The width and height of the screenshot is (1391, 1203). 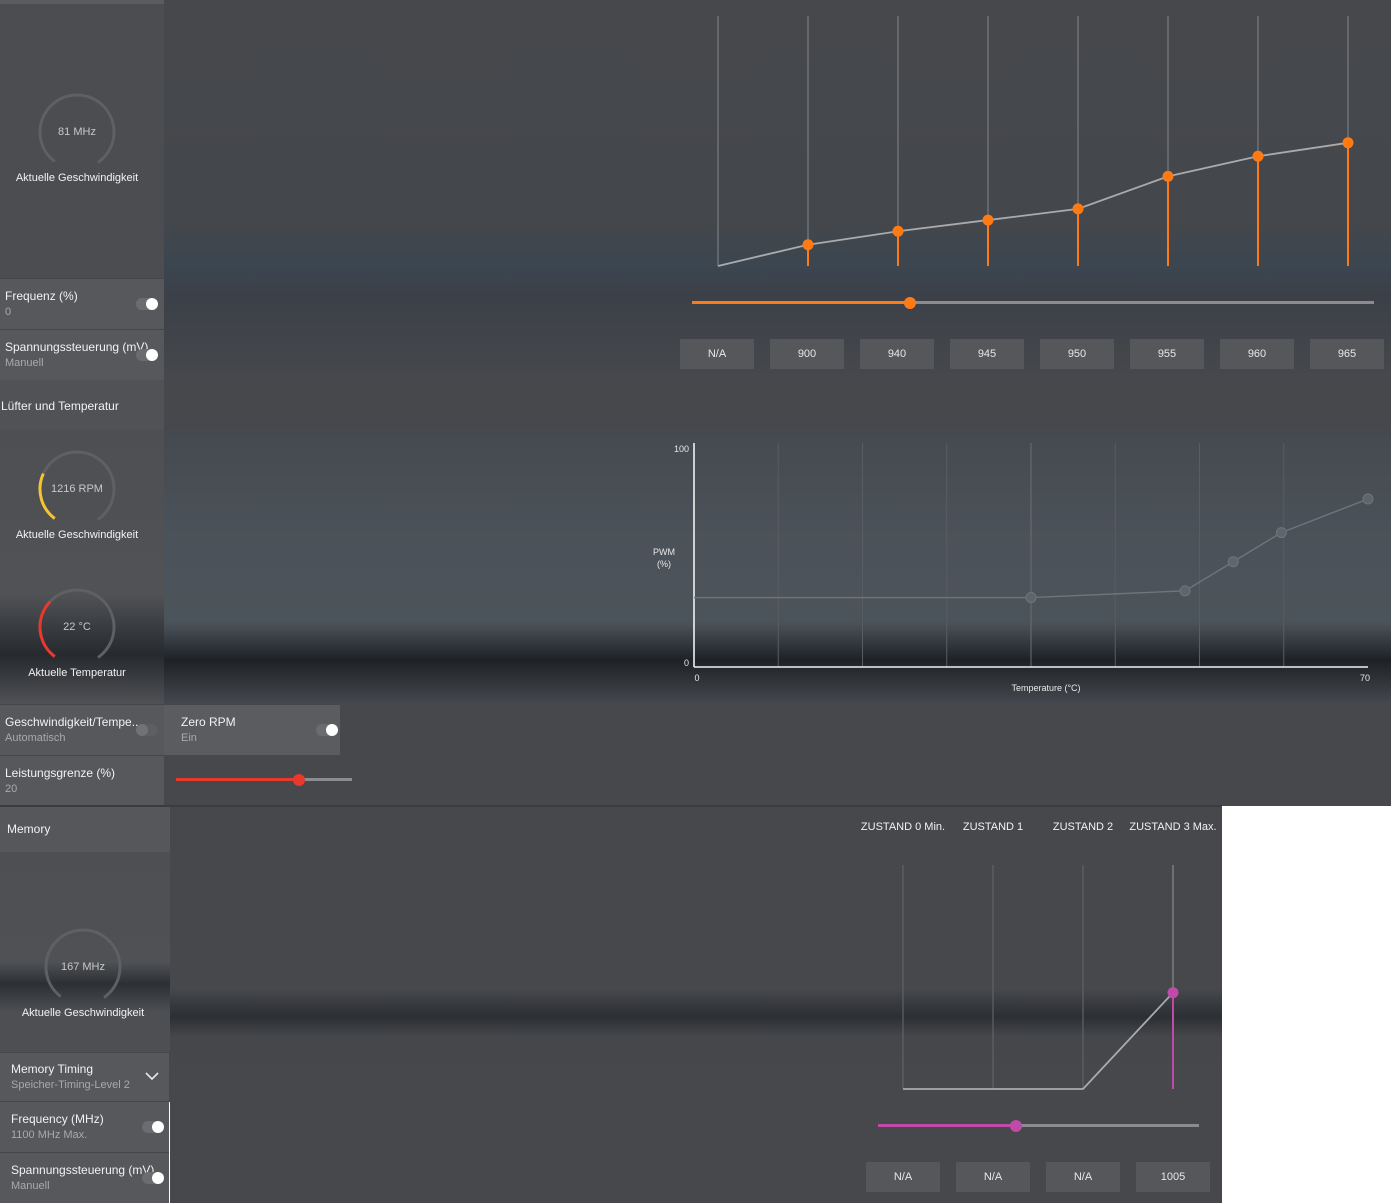 What do you see at coordinates (1033, 303) in the screenshot?
I see `gpu-frequency-slider` at bounding box center [1033, 303].